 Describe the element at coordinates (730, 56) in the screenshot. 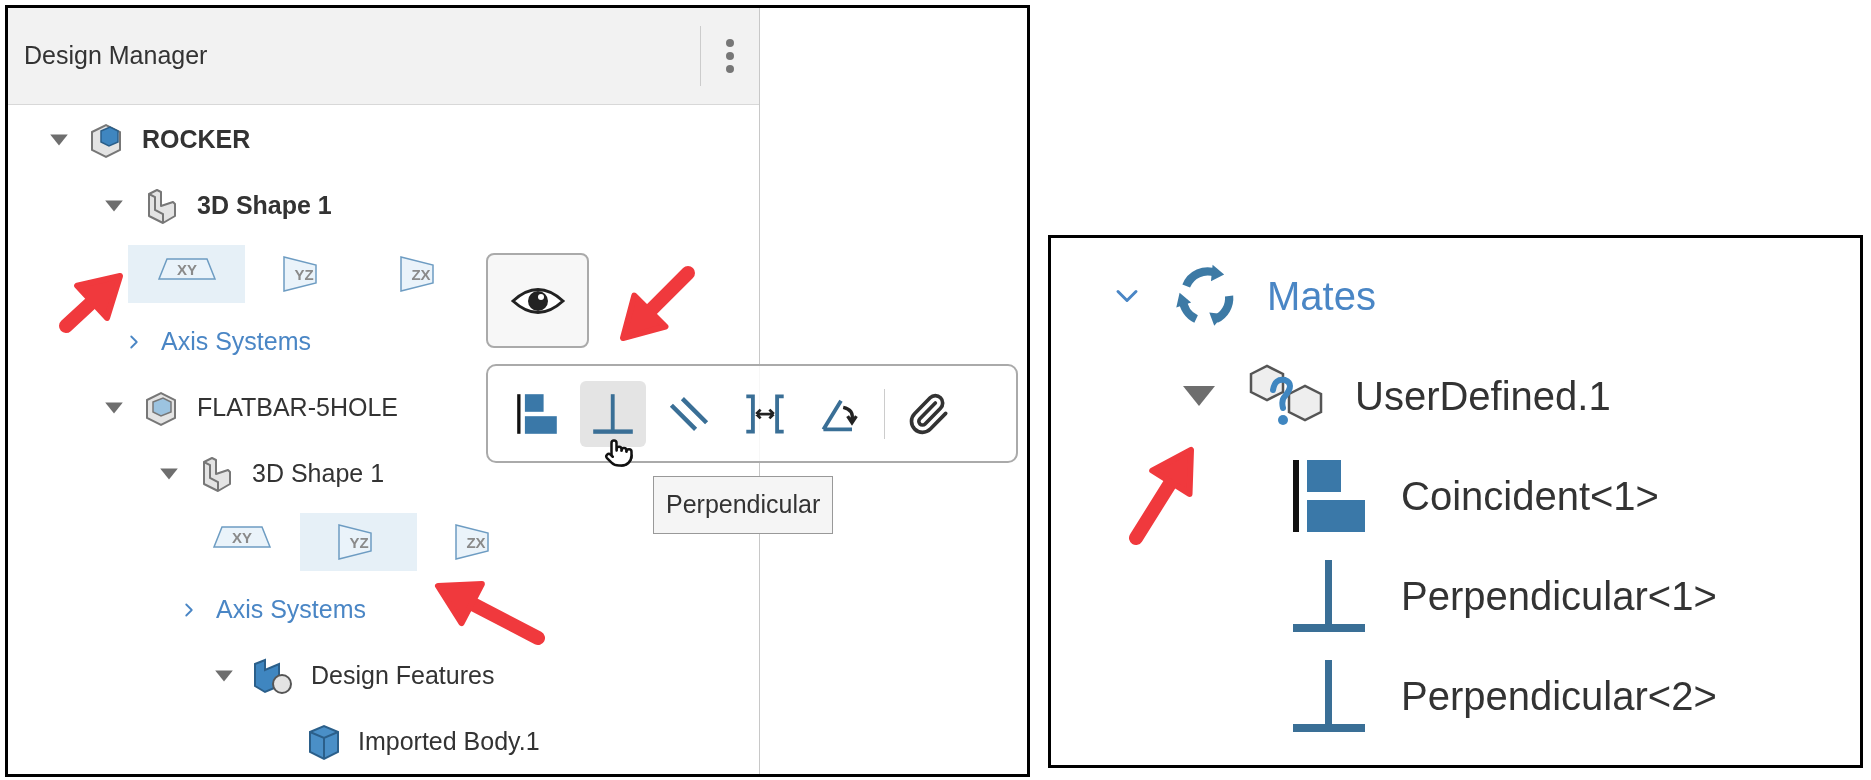

I see `more-options-icon` at that location.